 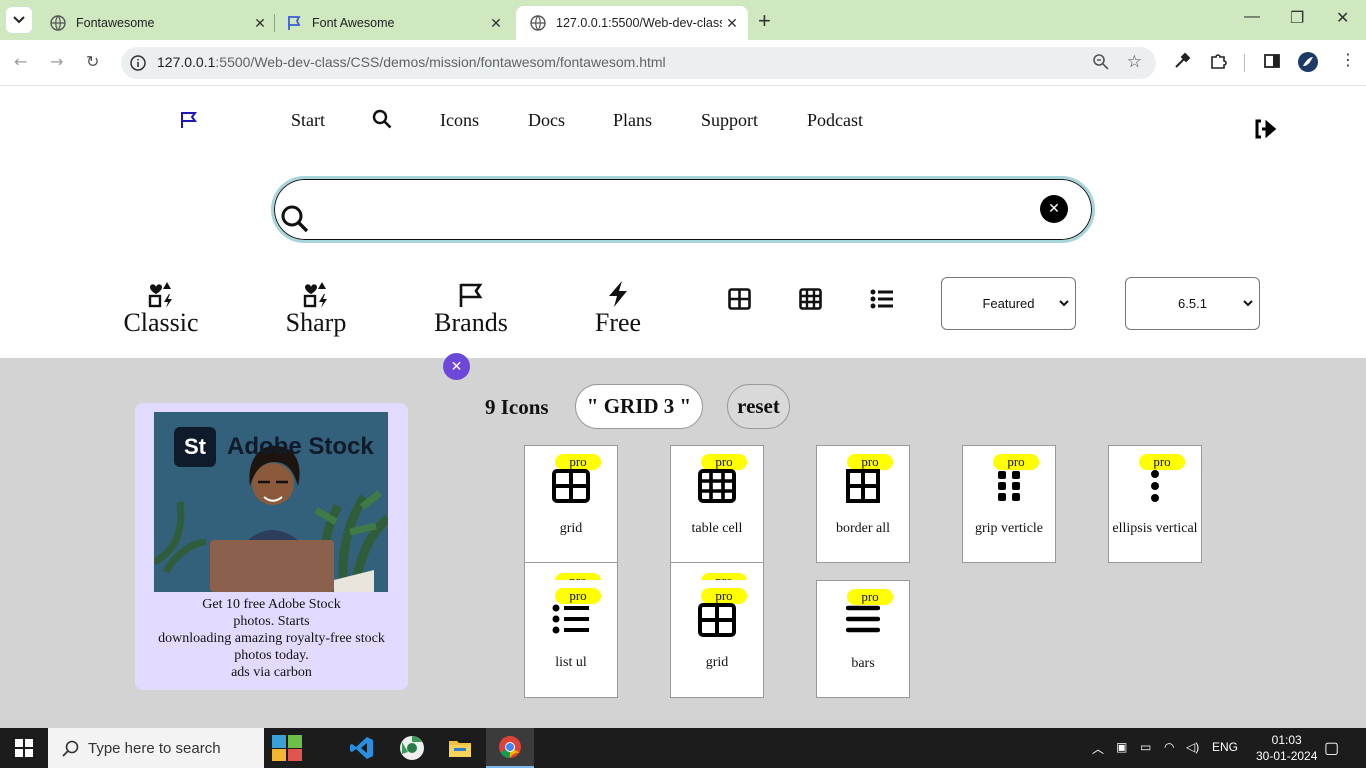 What do you see at coordinates (56, 61) in the screenshot?
I see `forward-icon: →` at bounding box center [56, 61].